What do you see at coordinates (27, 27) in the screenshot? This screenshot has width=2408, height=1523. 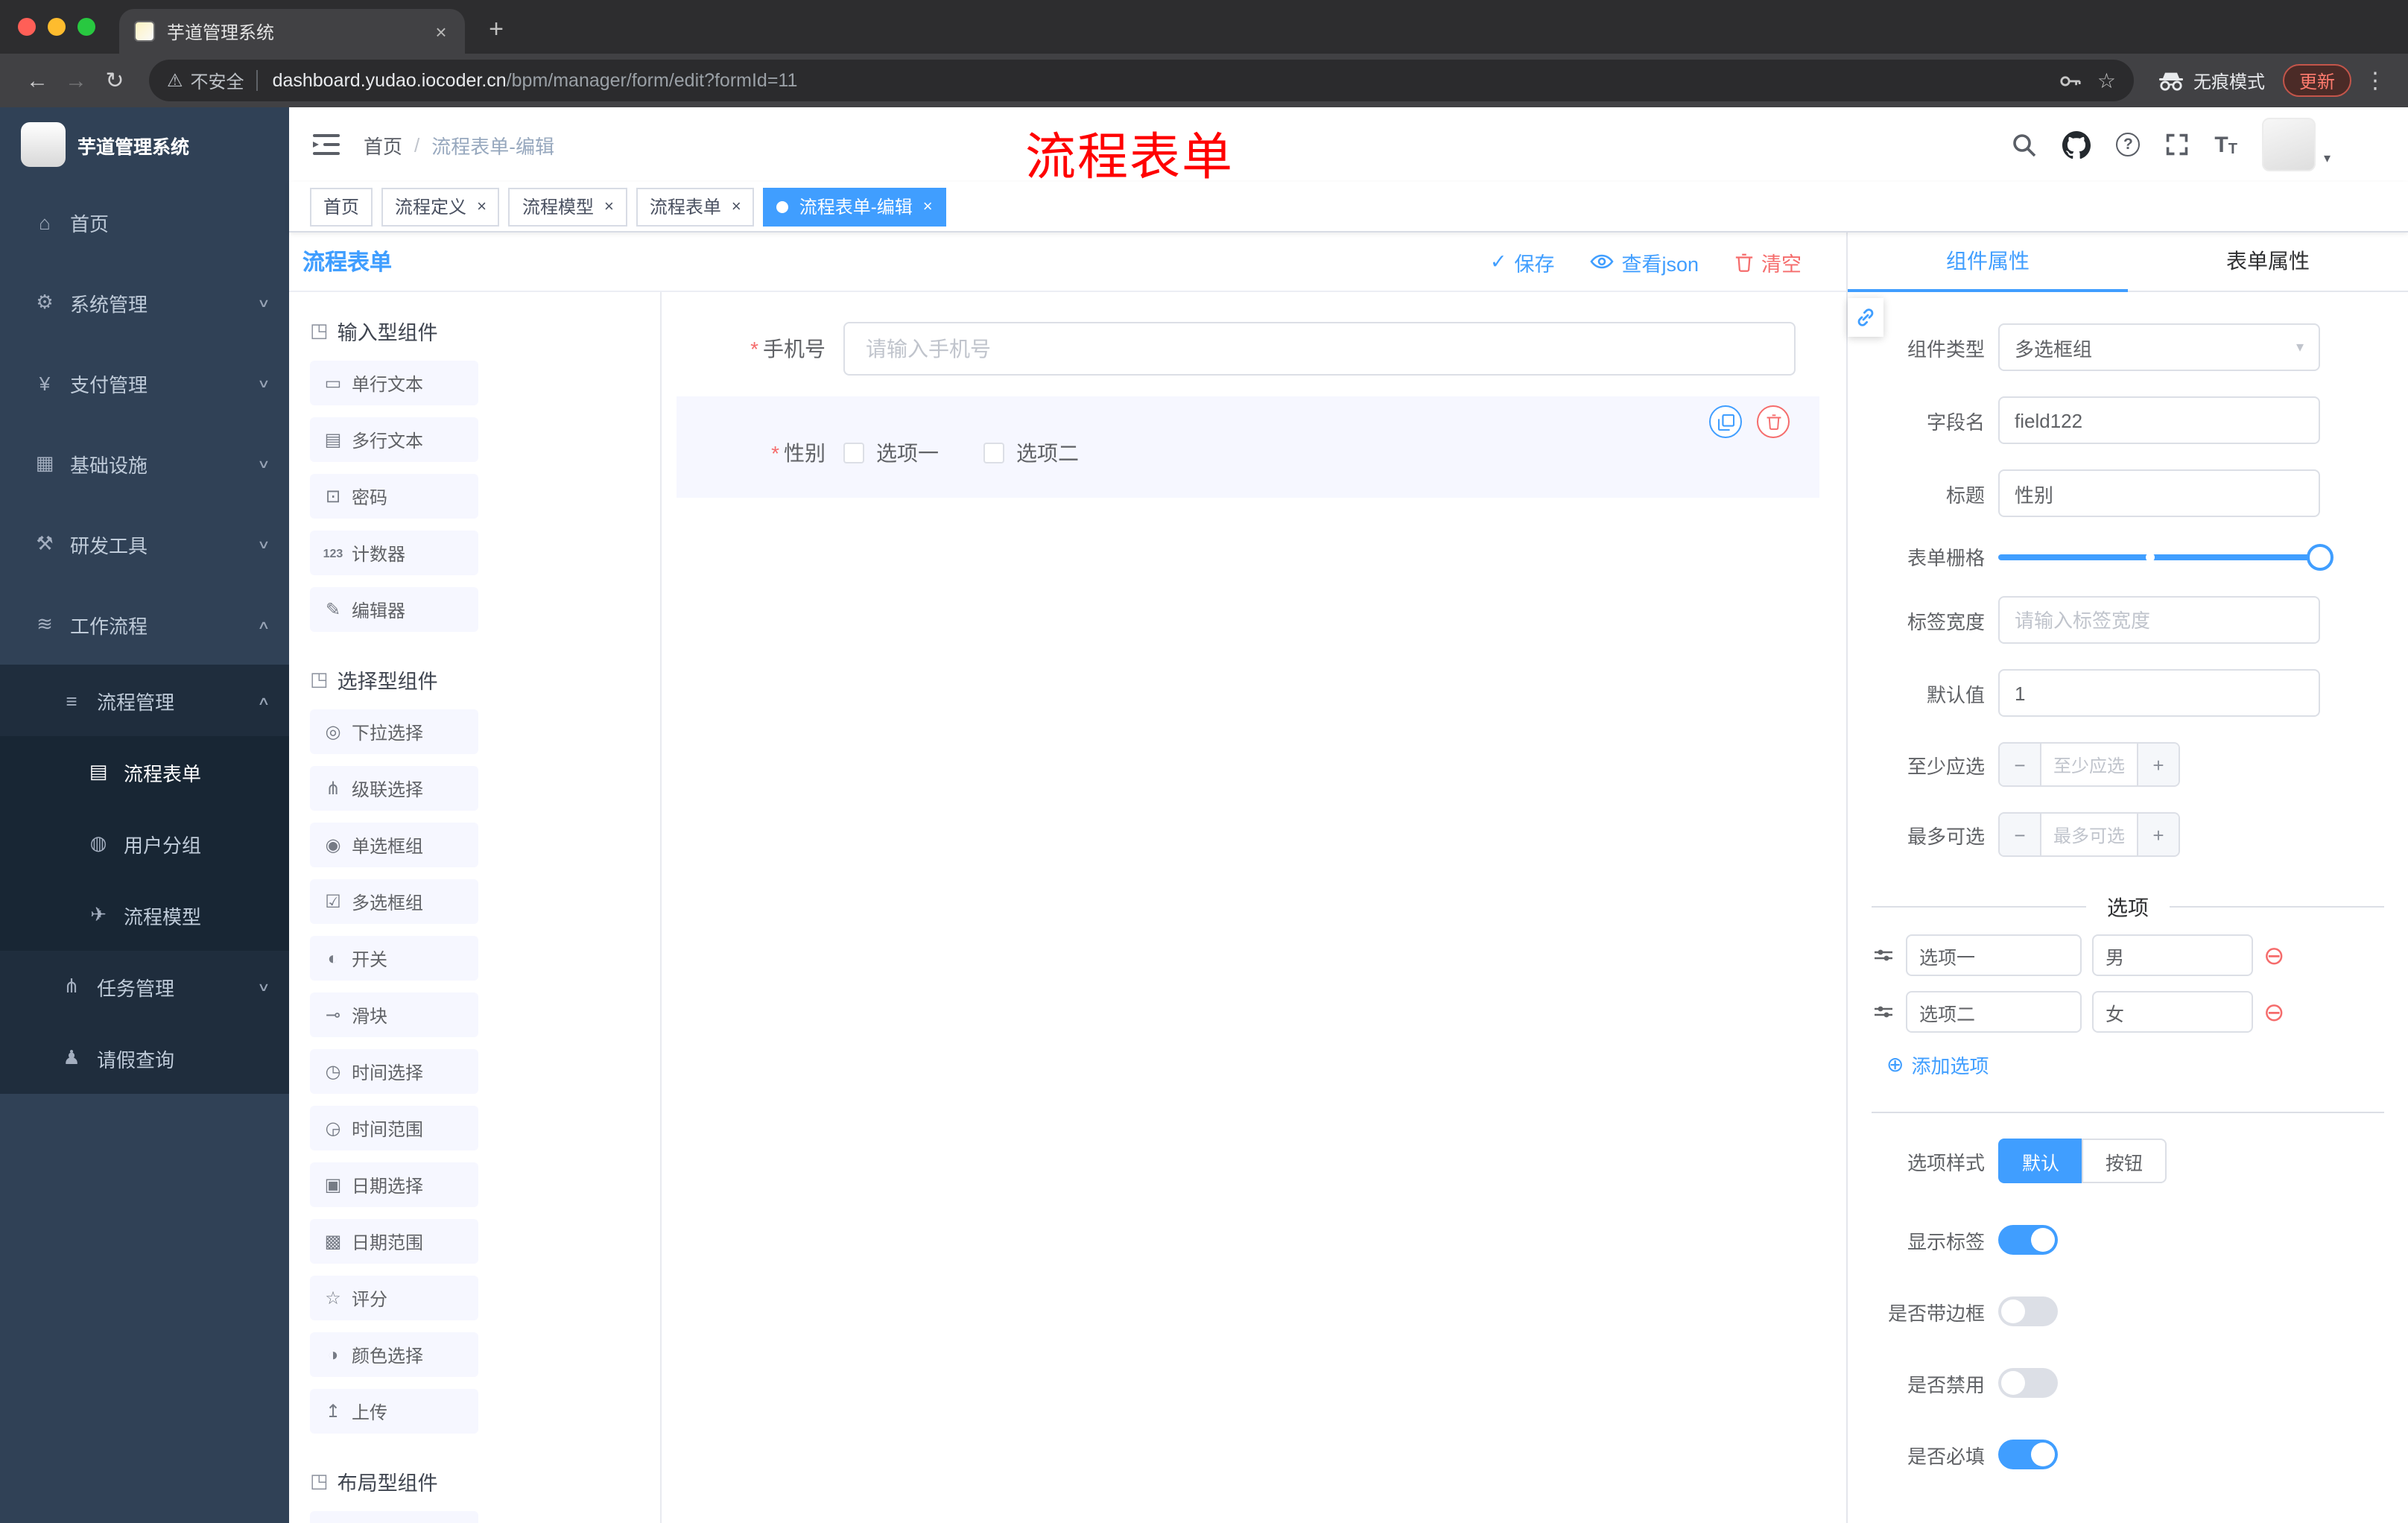 I see `window-close-button` at bounding box center [27, 27].